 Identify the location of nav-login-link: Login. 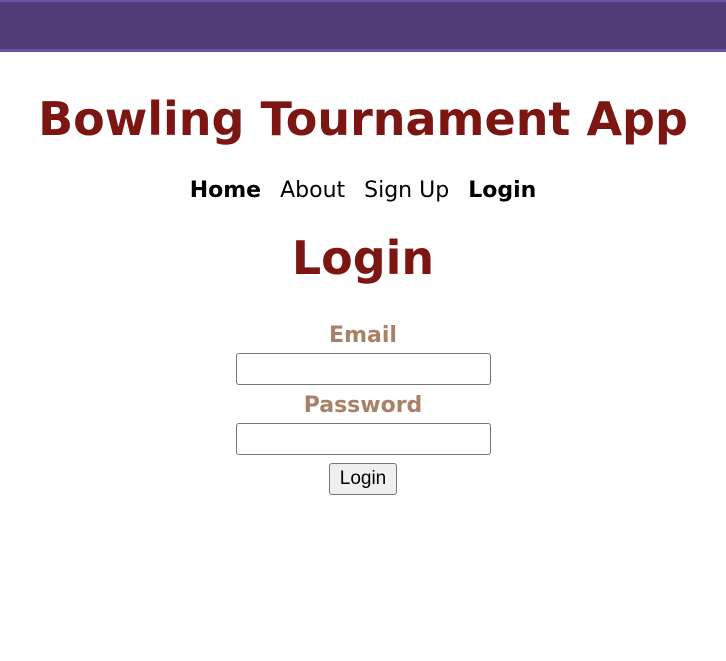
(502, 190).